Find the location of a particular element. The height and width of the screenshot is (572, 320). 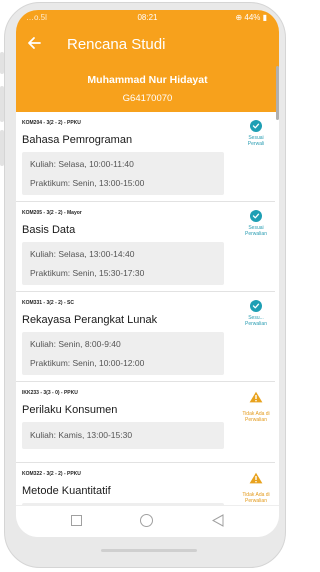

nav-back-icon is located at coordinates (218, 520).